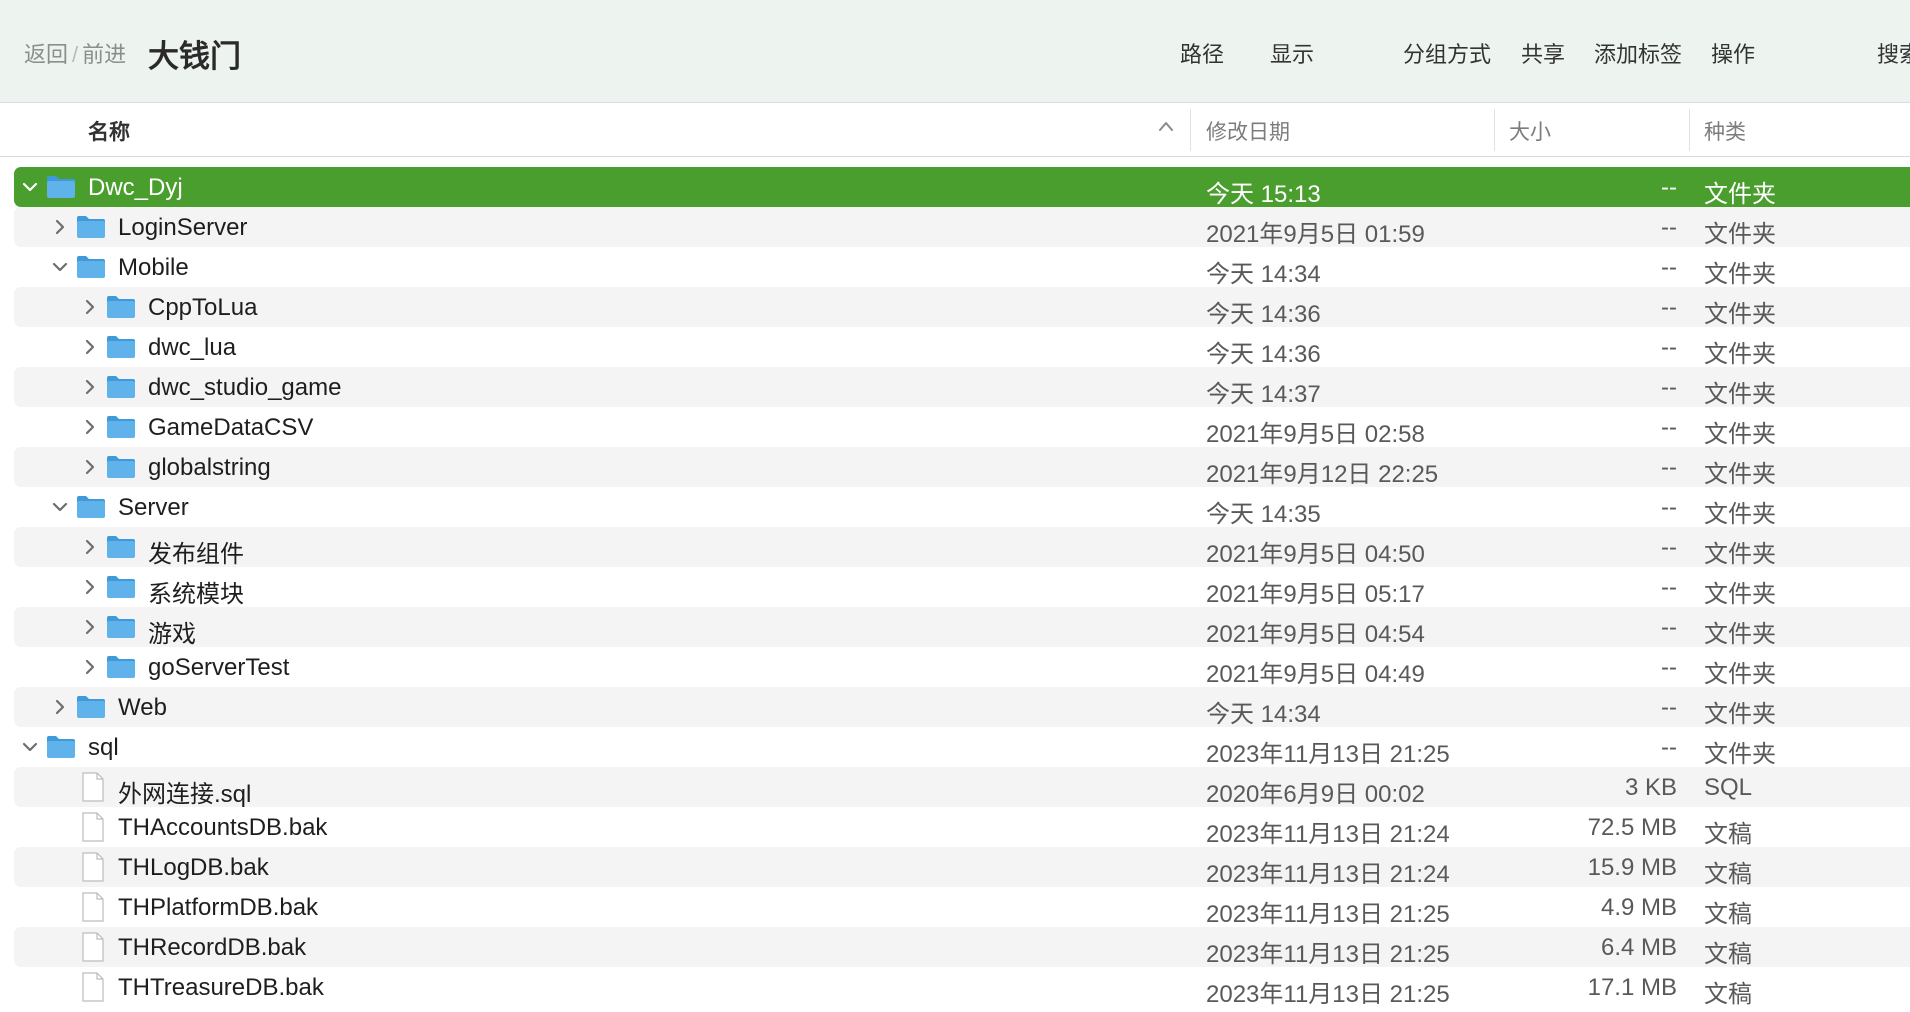 The height and width of the screenshot is (1012, 1910). I want to click on item-size: 17.1 MB, so click(1632, 987).